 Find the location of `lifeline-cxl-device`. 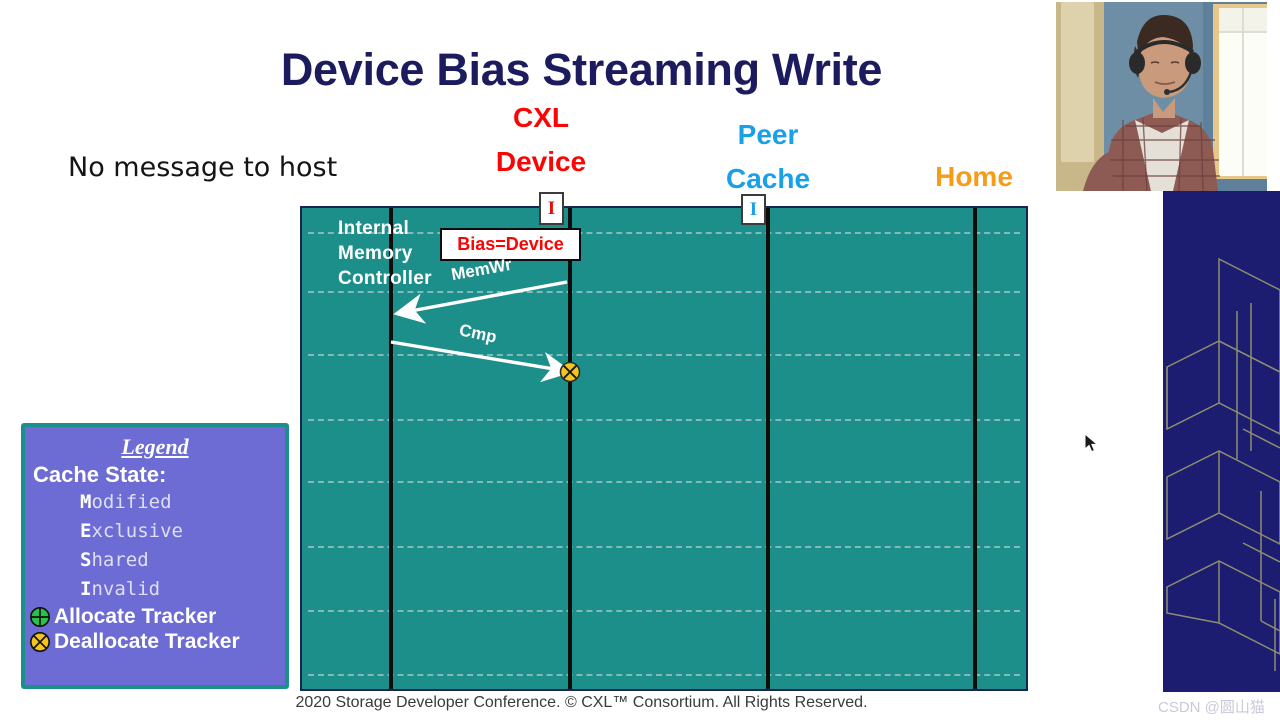

lifeline-cxl-device is located at coordinates (570, 448).